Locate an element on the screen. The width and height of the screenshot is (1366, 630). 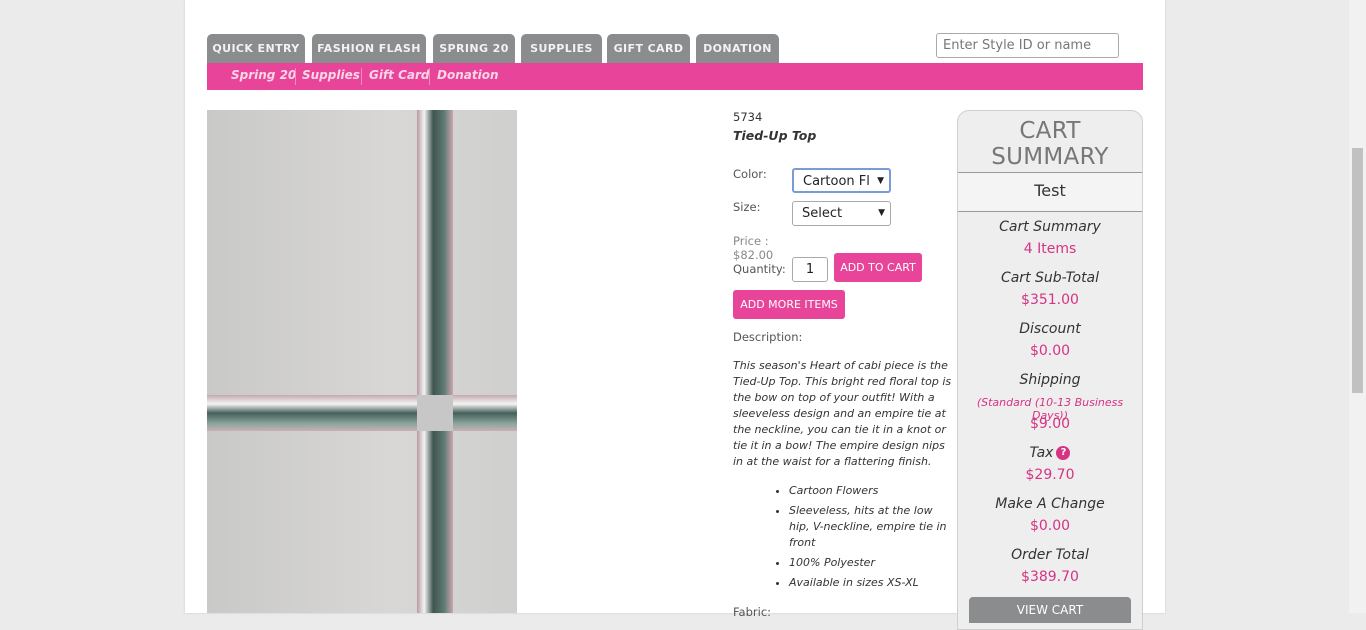
help-icon: ? is located at coordinates (1063, 453).